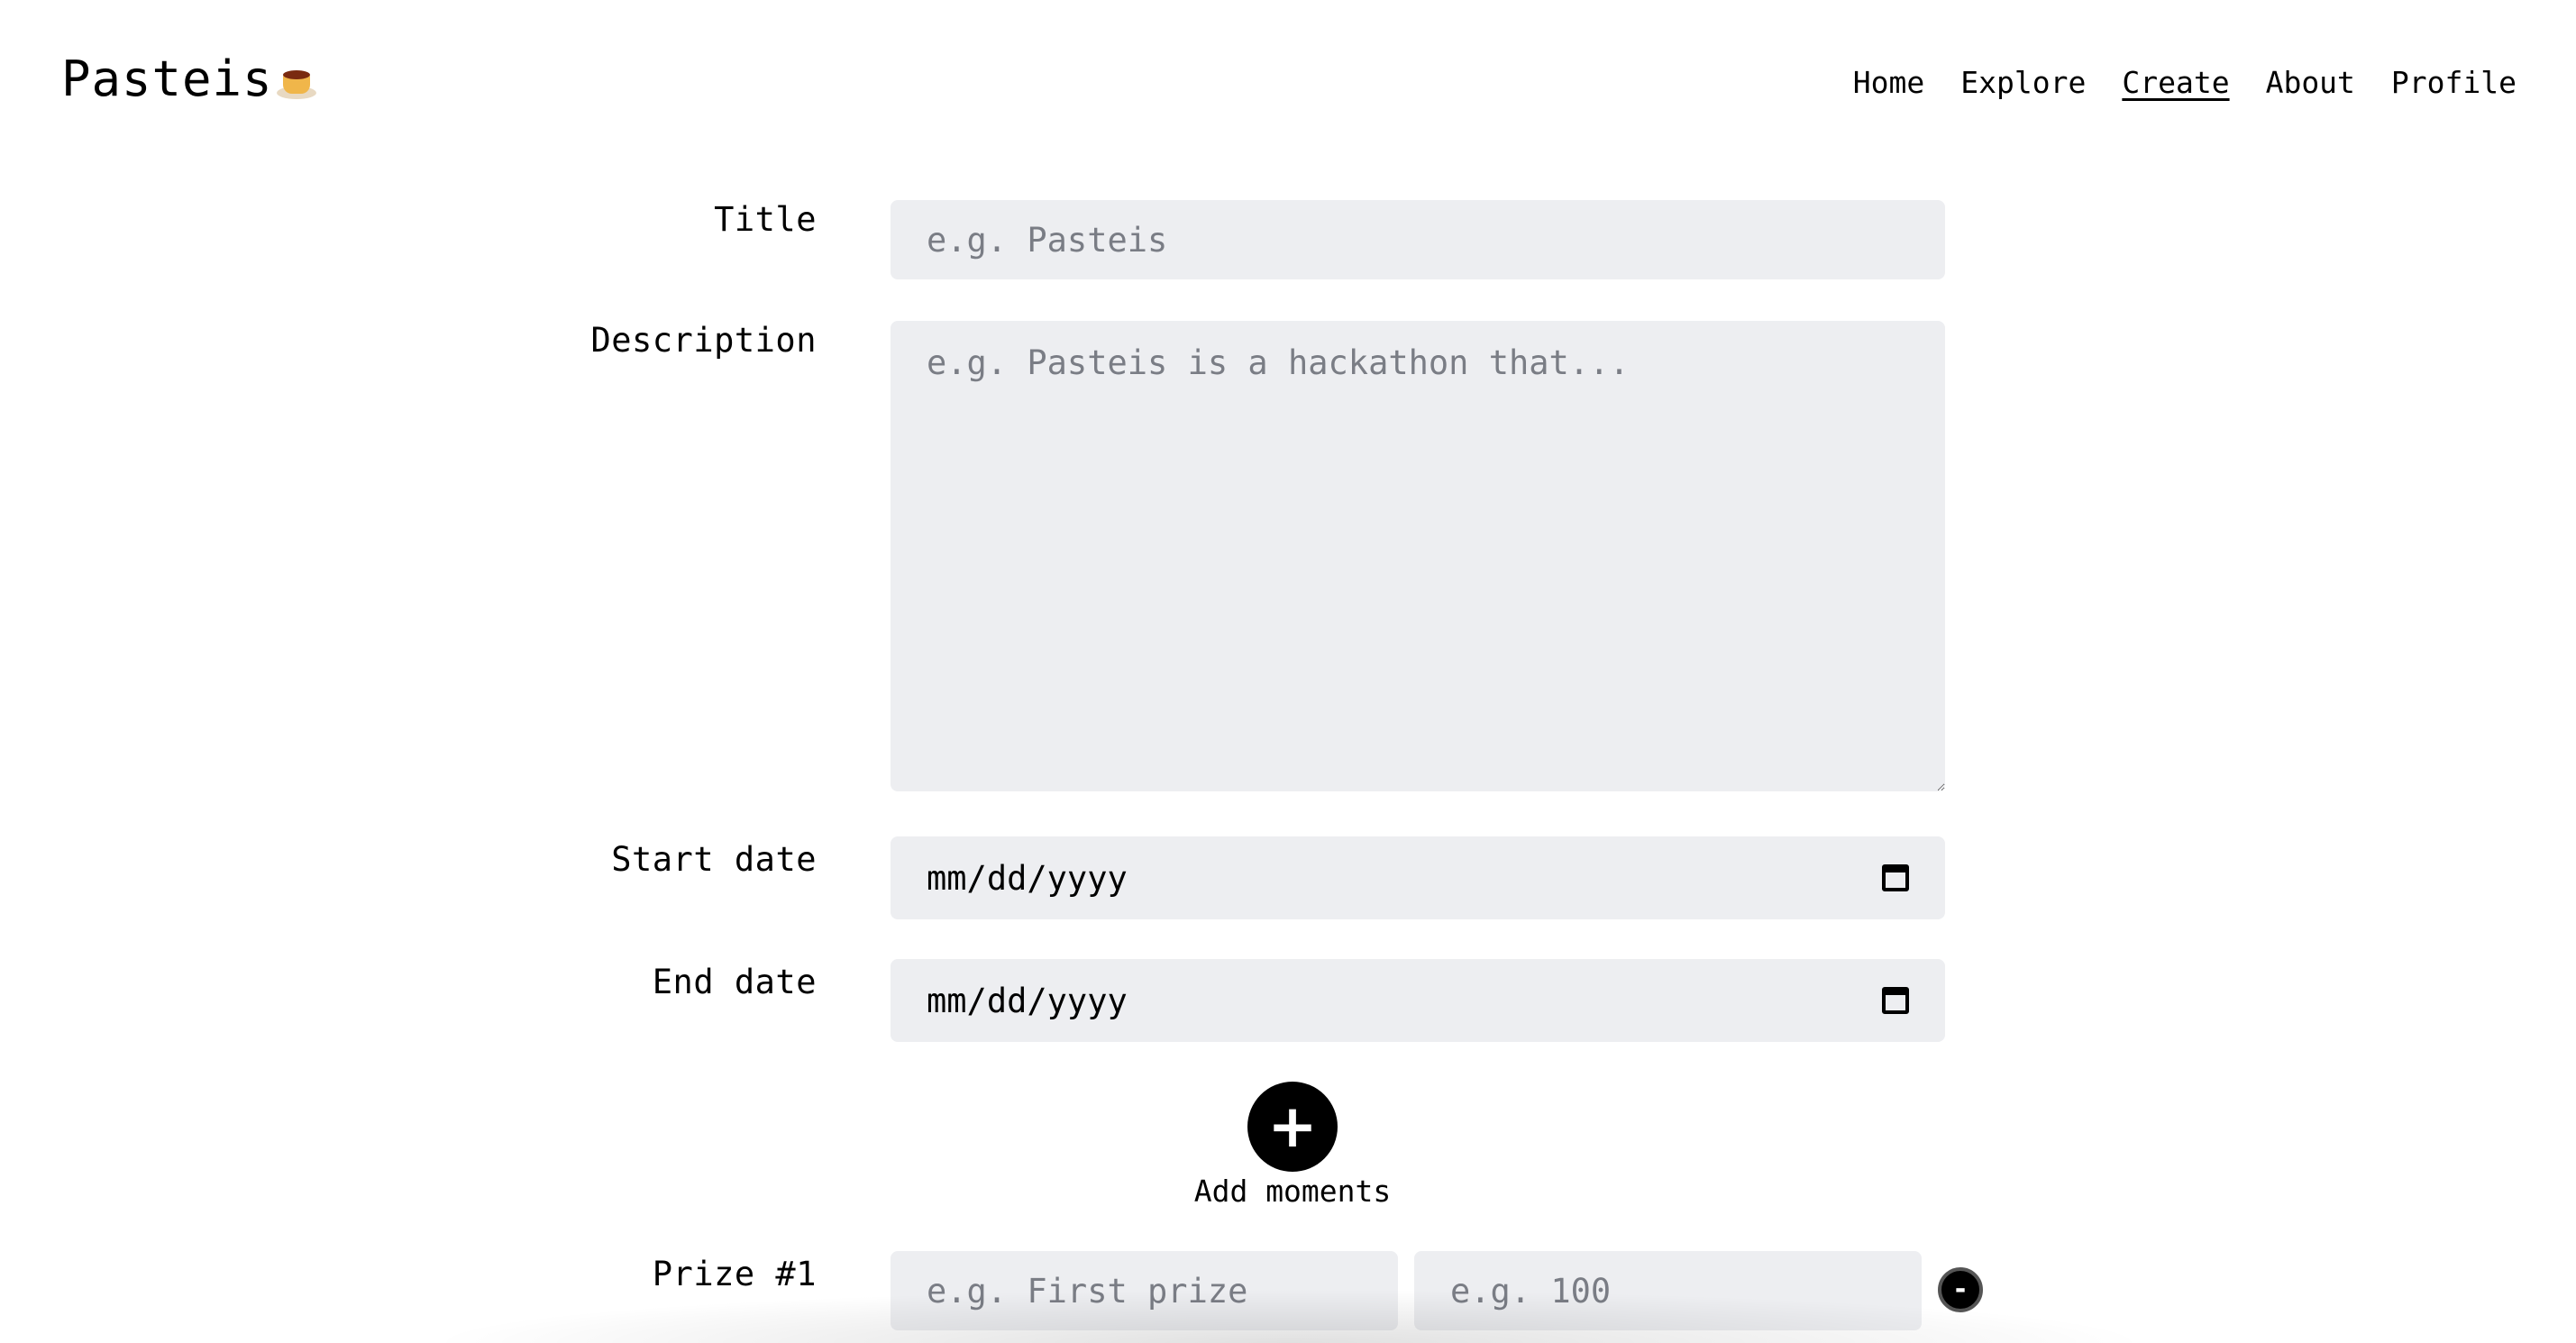 The width and height of the screenshot is (2576, 1343). I want to click on start-date-input: mm/dd/yyyy, so click(1418, 877).